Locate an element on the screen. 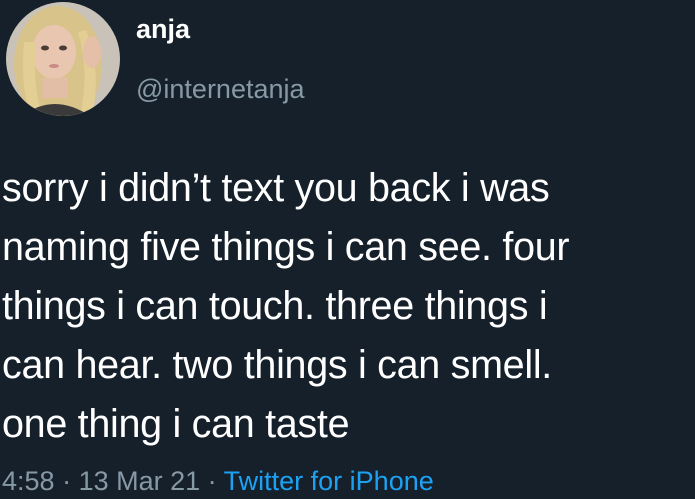  tweet-time: 4:58 is located at coordinates (28, 481).